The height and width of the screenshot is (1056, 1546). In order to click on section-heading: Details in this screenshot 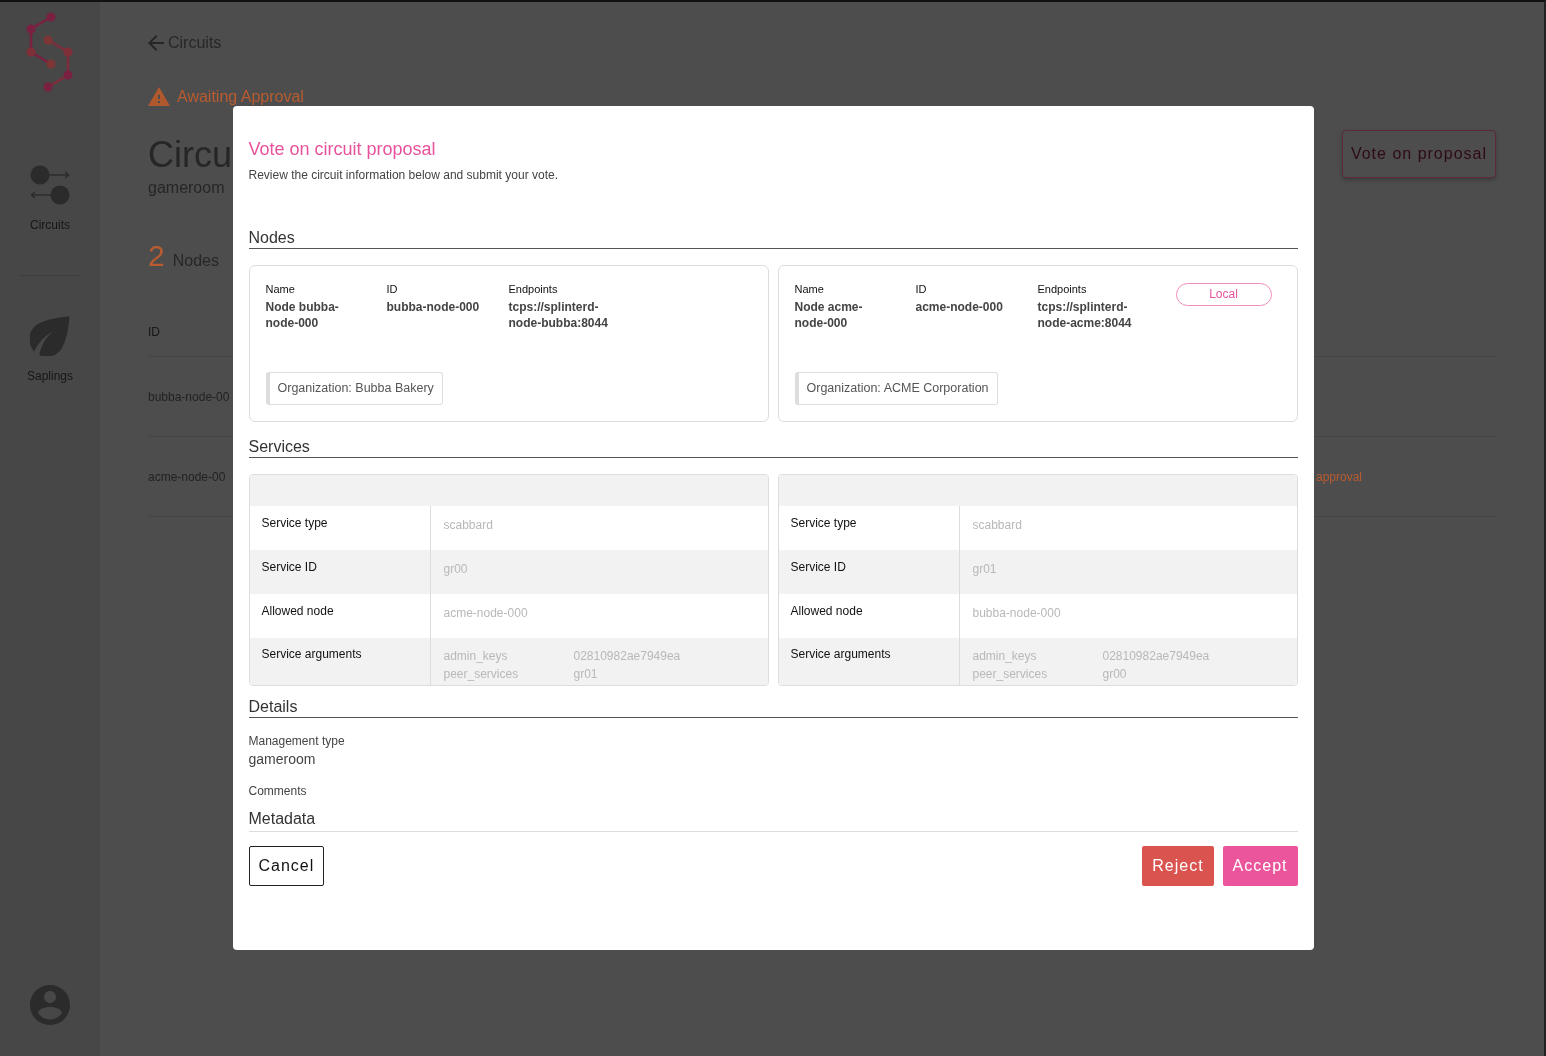, I will do `click(773, 708)`.